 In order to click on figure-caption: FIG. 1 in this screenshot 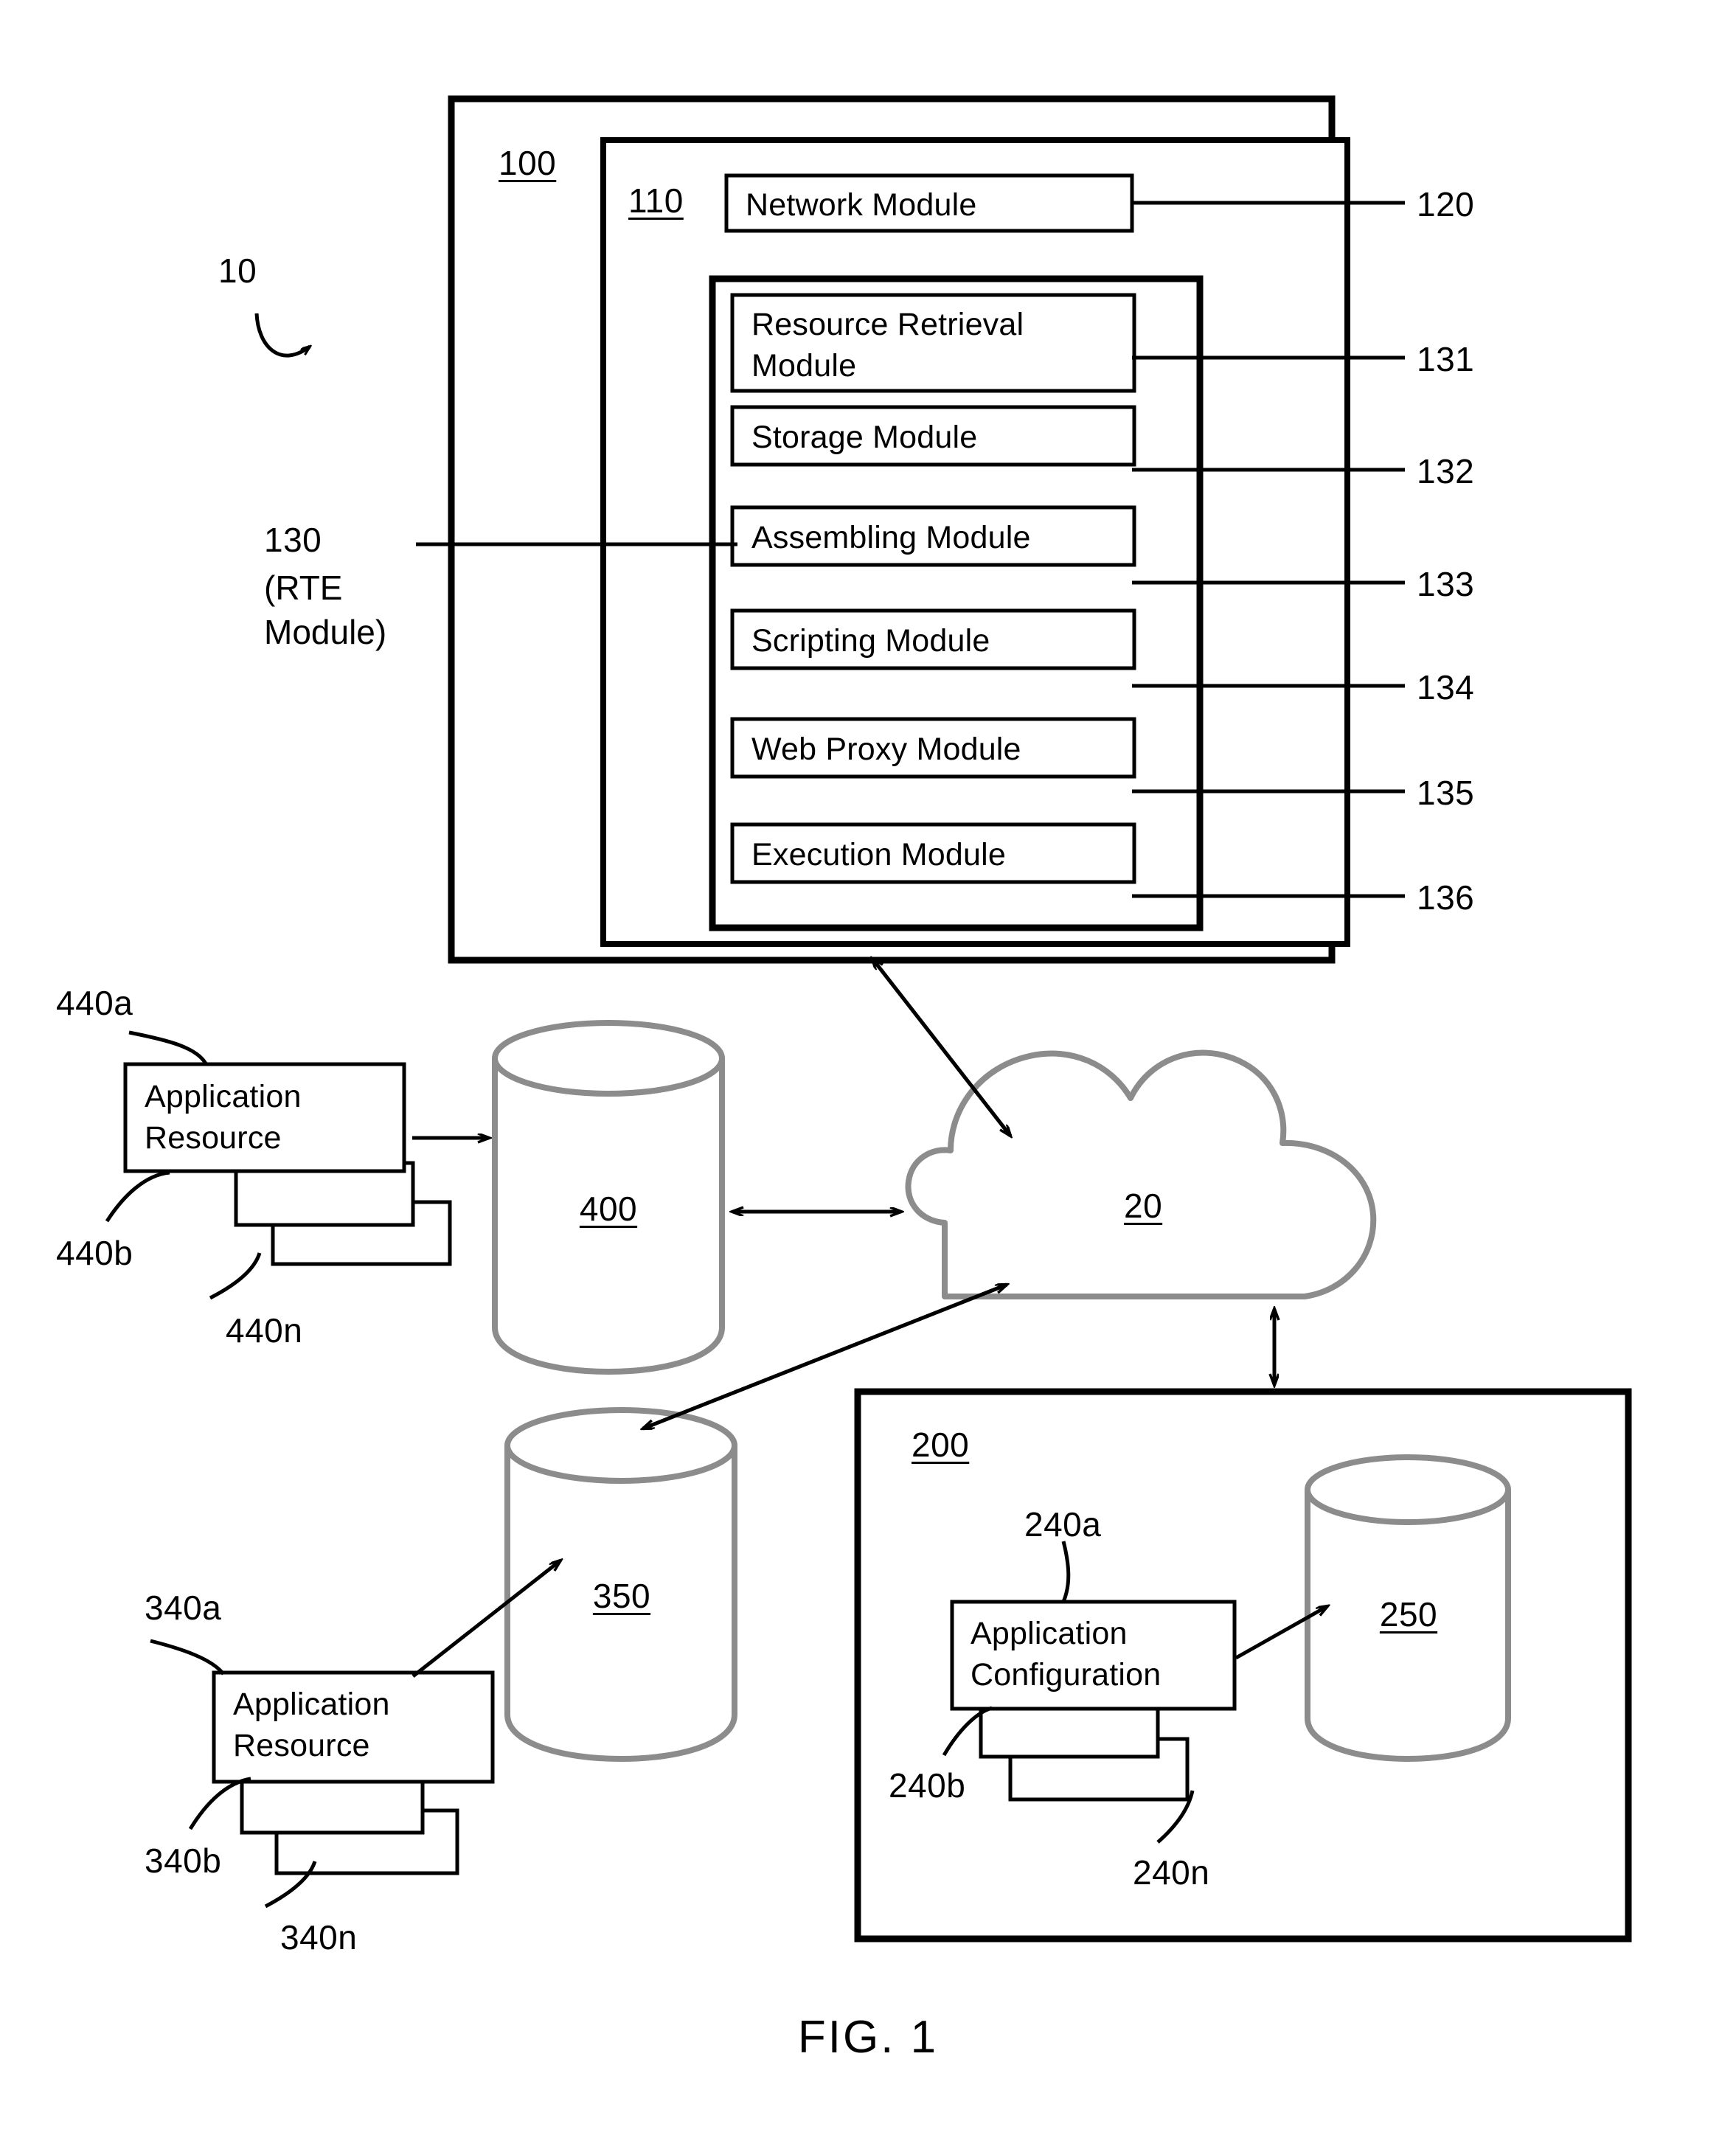, I will do `click(868, 2037)`.